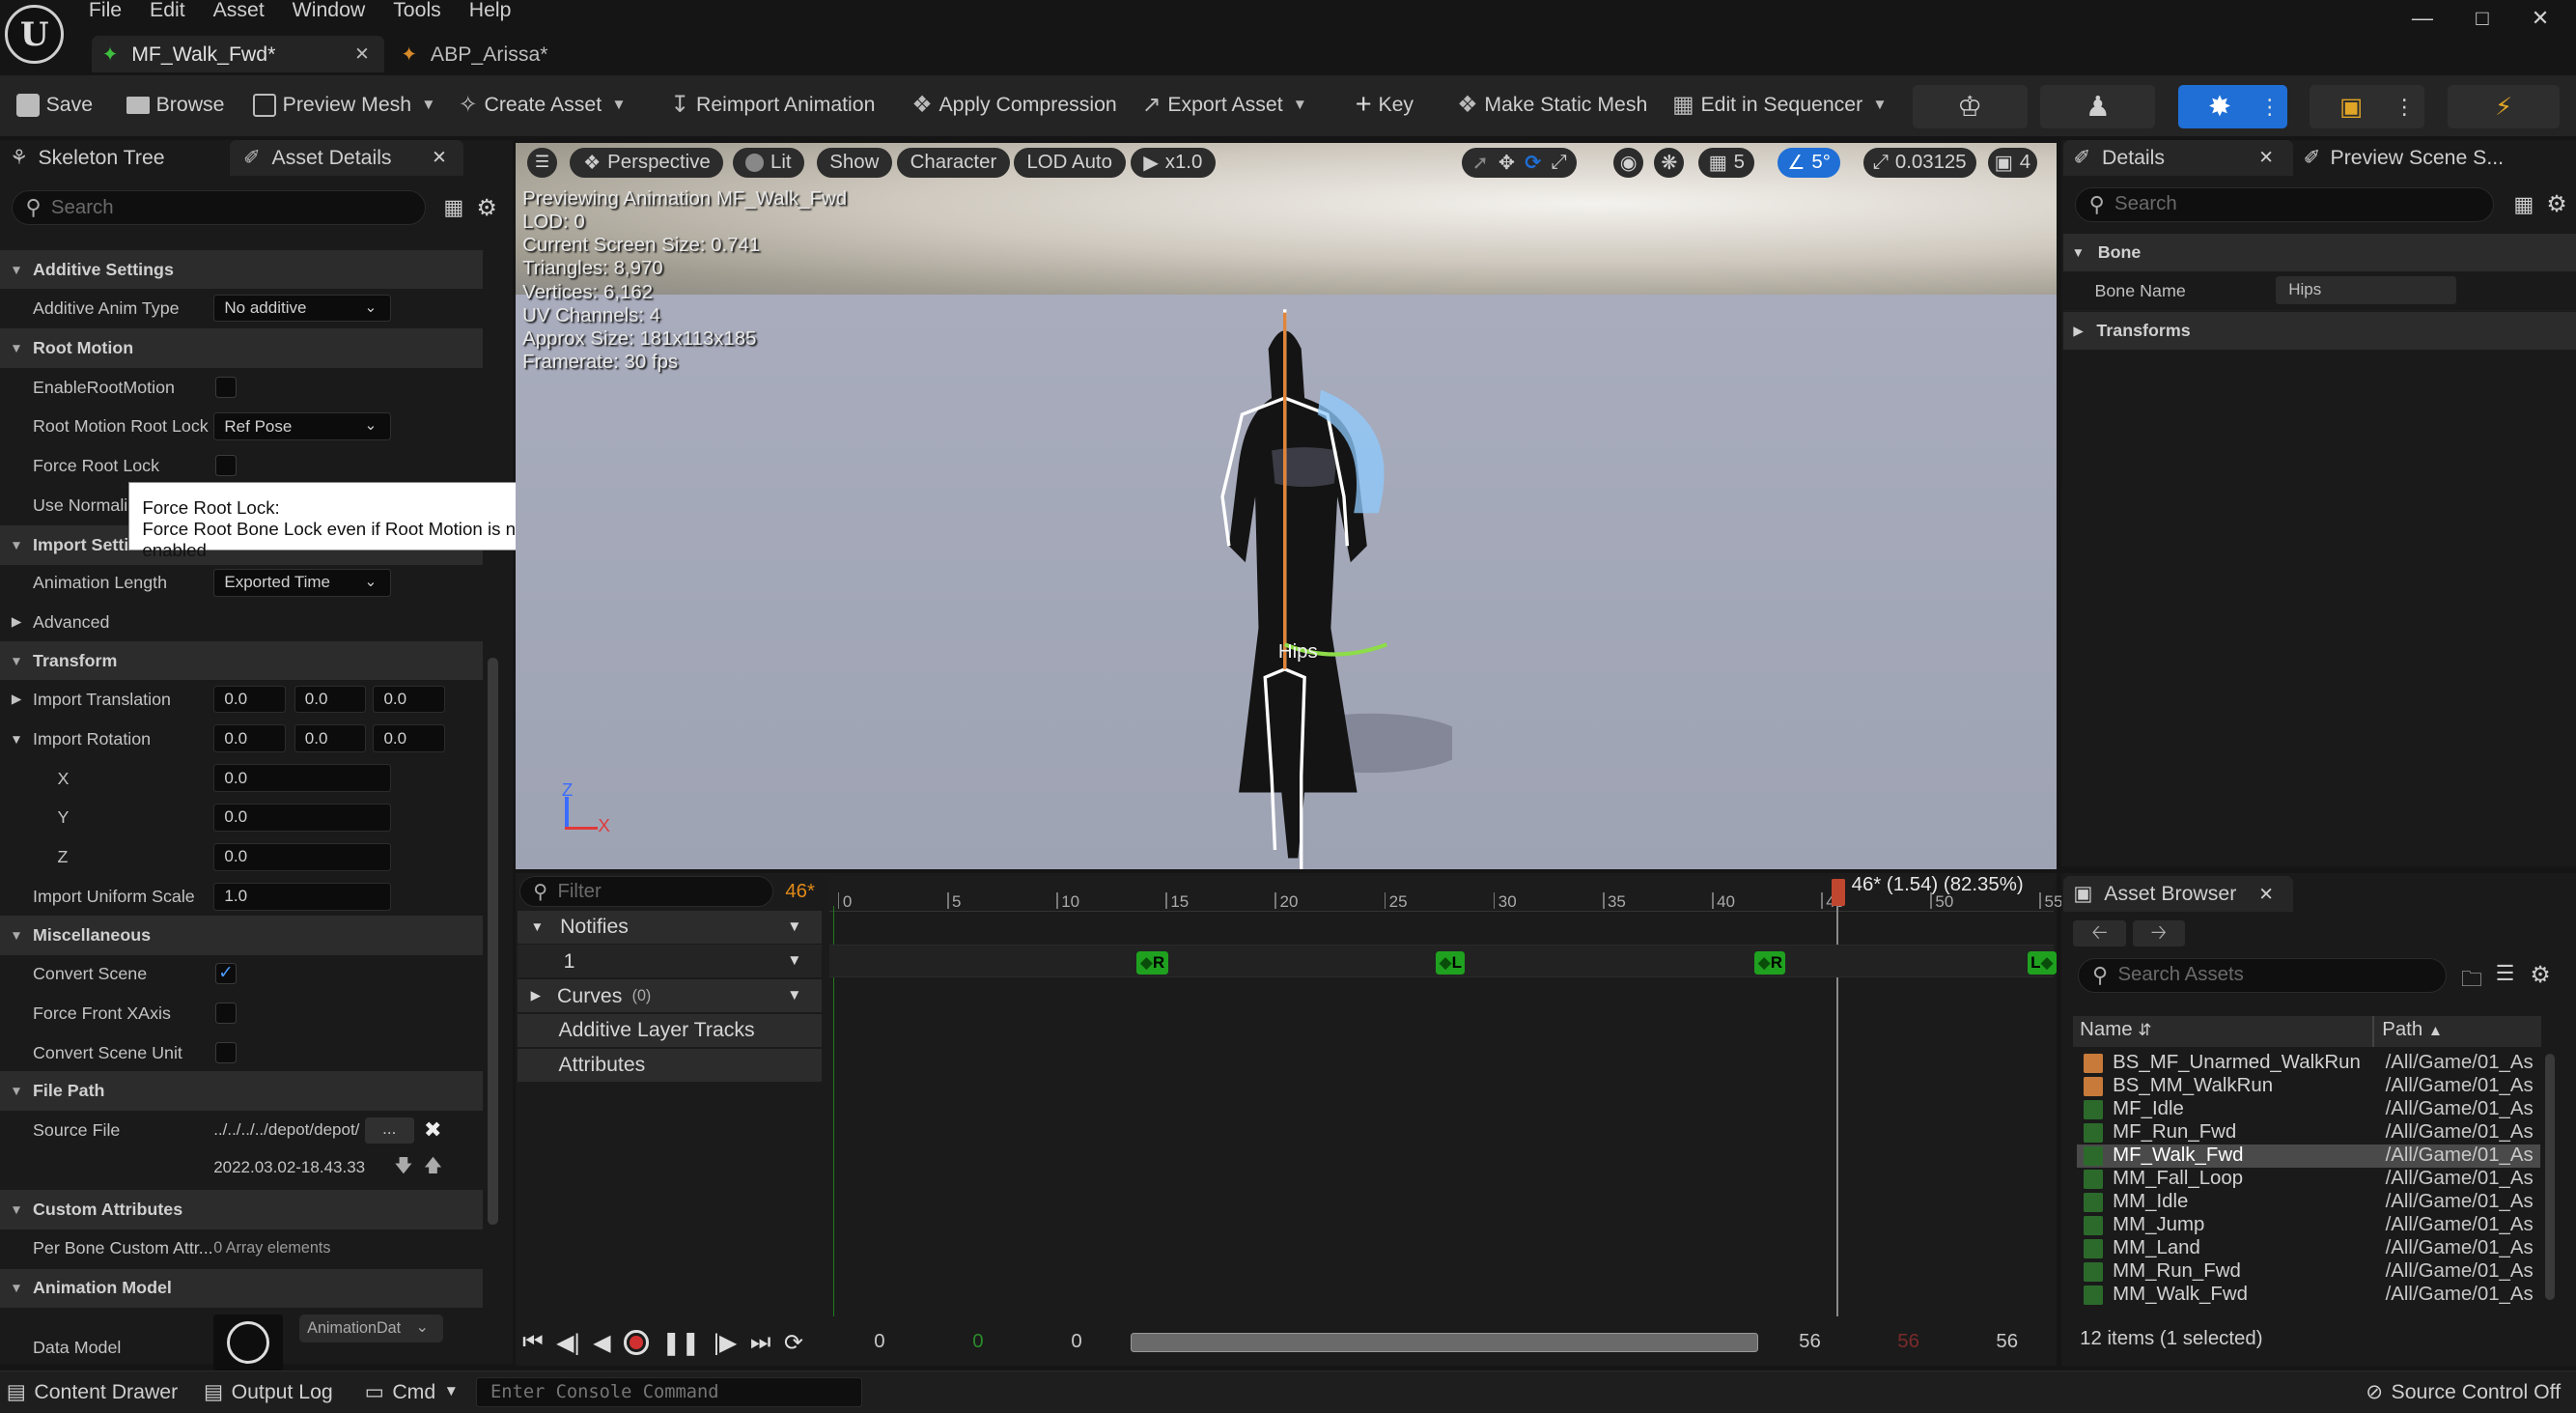 The image size is (2576, 1413). I want to click on output-log-button: ▤ Output Log, so click(268, 1392).